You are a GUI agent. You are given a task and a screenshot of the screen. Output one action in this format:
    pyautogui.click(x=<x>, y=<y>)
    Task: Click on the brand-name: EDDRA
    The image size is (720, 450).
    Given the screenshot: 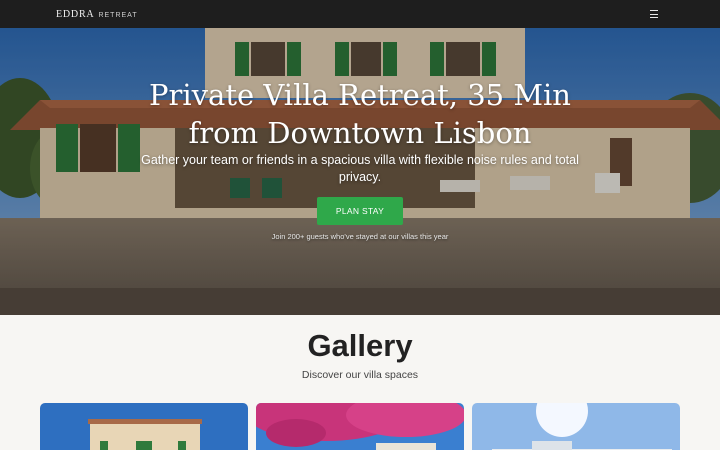 What is the action you would take?
    pyautogui.click(x=75, y=14)
    